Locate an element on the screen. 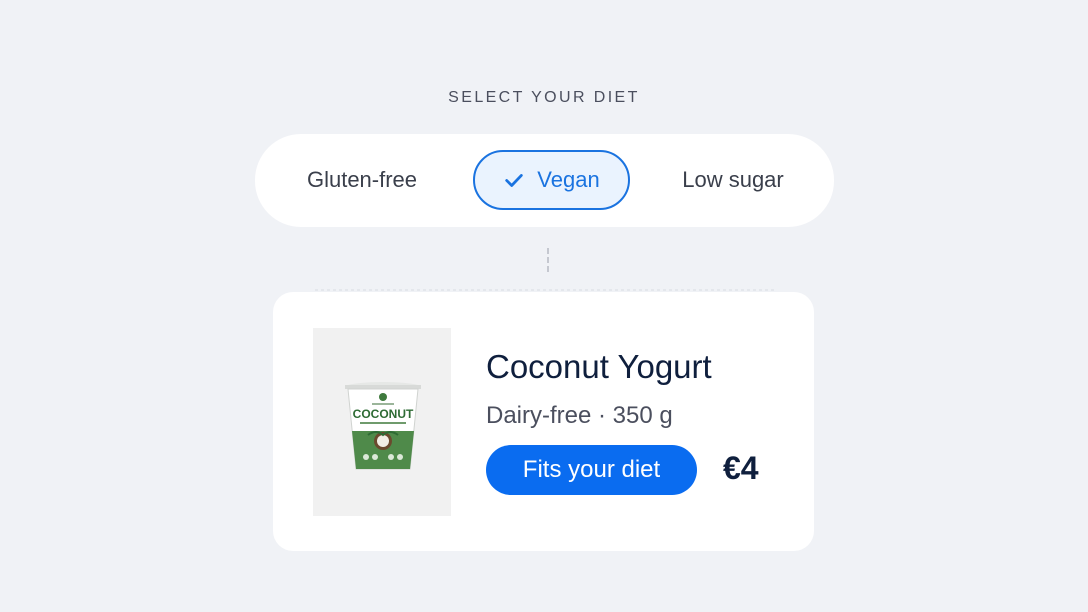 The height and width of the screenshot is (612, 1088). diet-option-label: Vegan is located at coordinates (568, 179).